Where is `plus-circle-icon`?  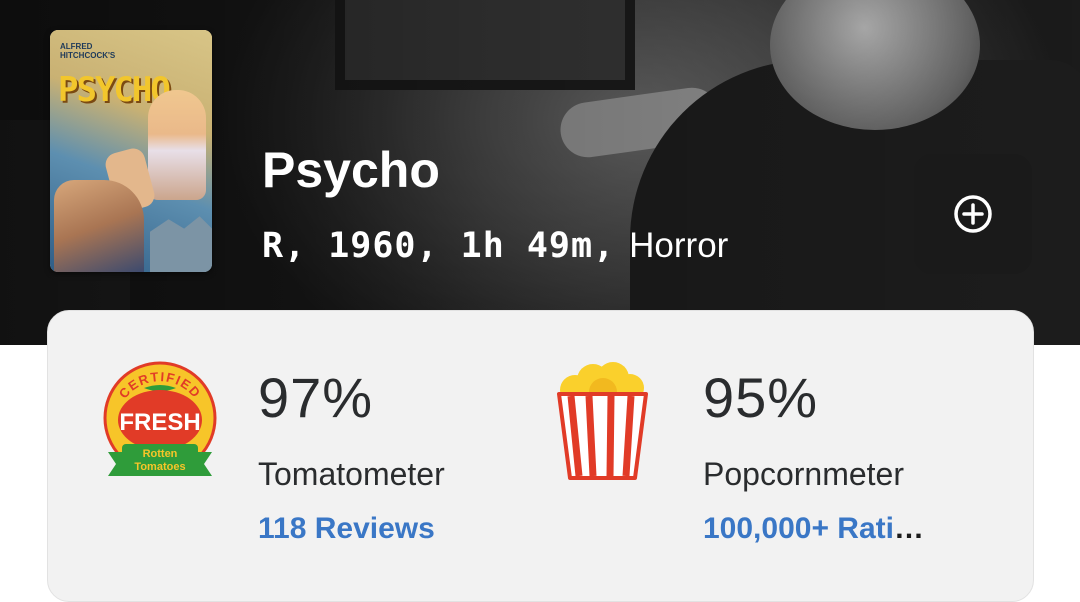 plus-circle-icon is located at coordinates (973, 214).